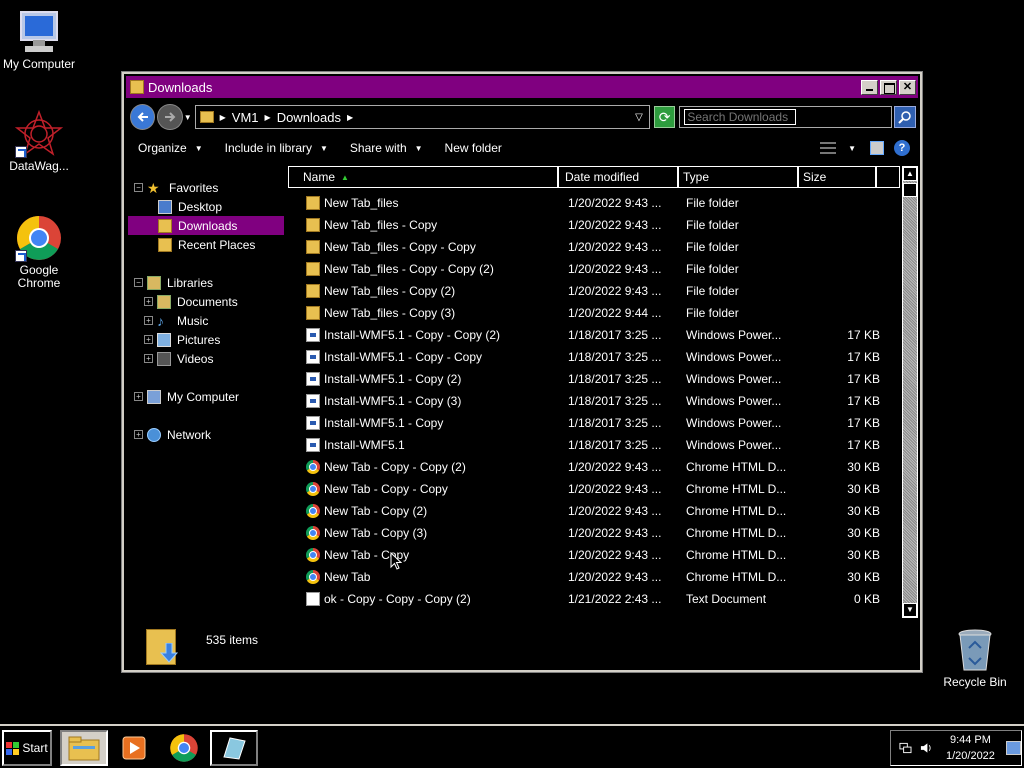 Image resolution: width=1024 pixels, height=768 pixels. I want to click on start-button: Start, so click(27, 748).